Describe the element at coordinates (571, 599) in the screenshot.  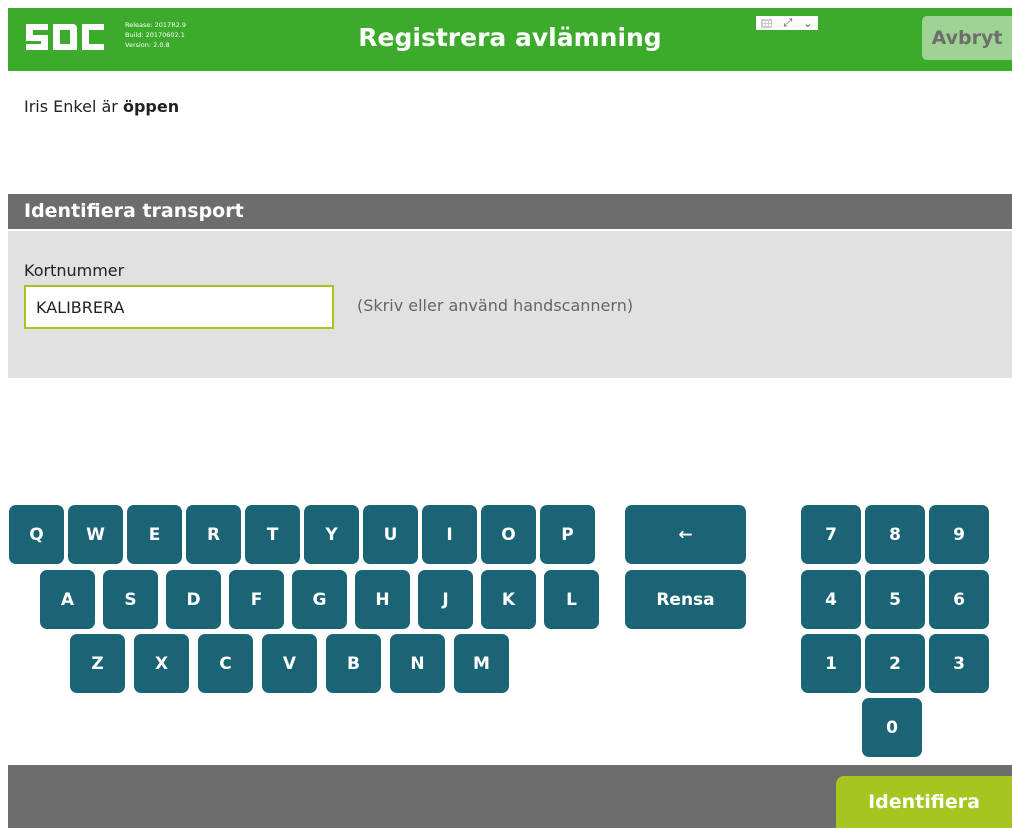
I see `key-l: L` at that location.